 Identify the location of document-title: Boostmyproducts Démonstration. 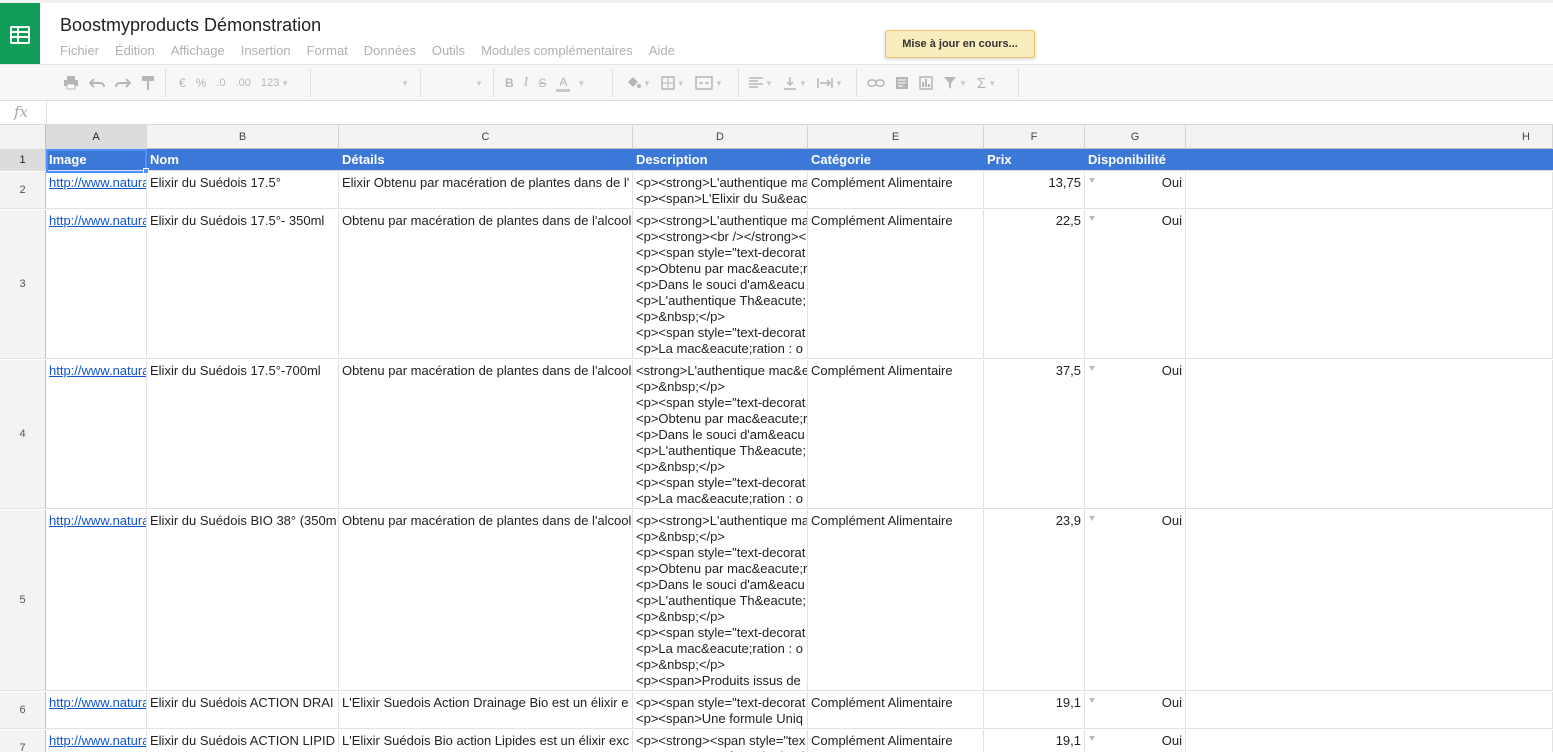
(190, 25).